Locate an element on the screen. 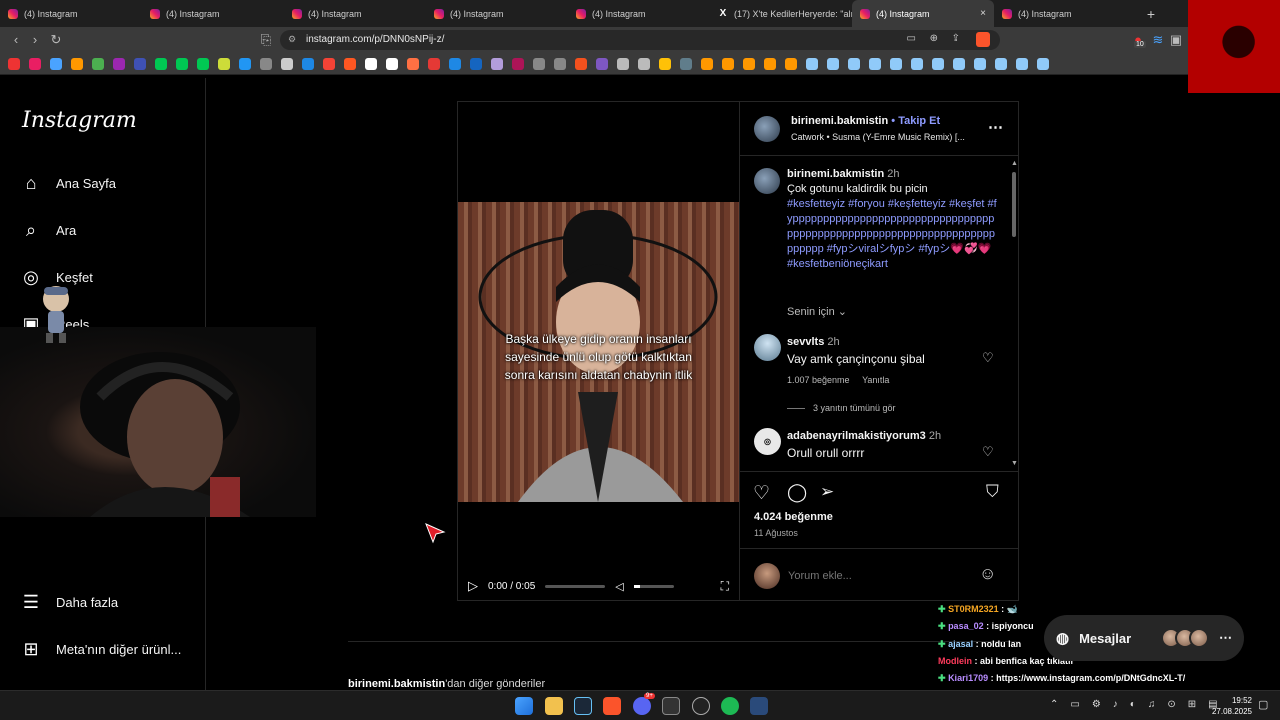  nav-home: ⌂ Ana Sayfa is located at coordinates (68, 183).